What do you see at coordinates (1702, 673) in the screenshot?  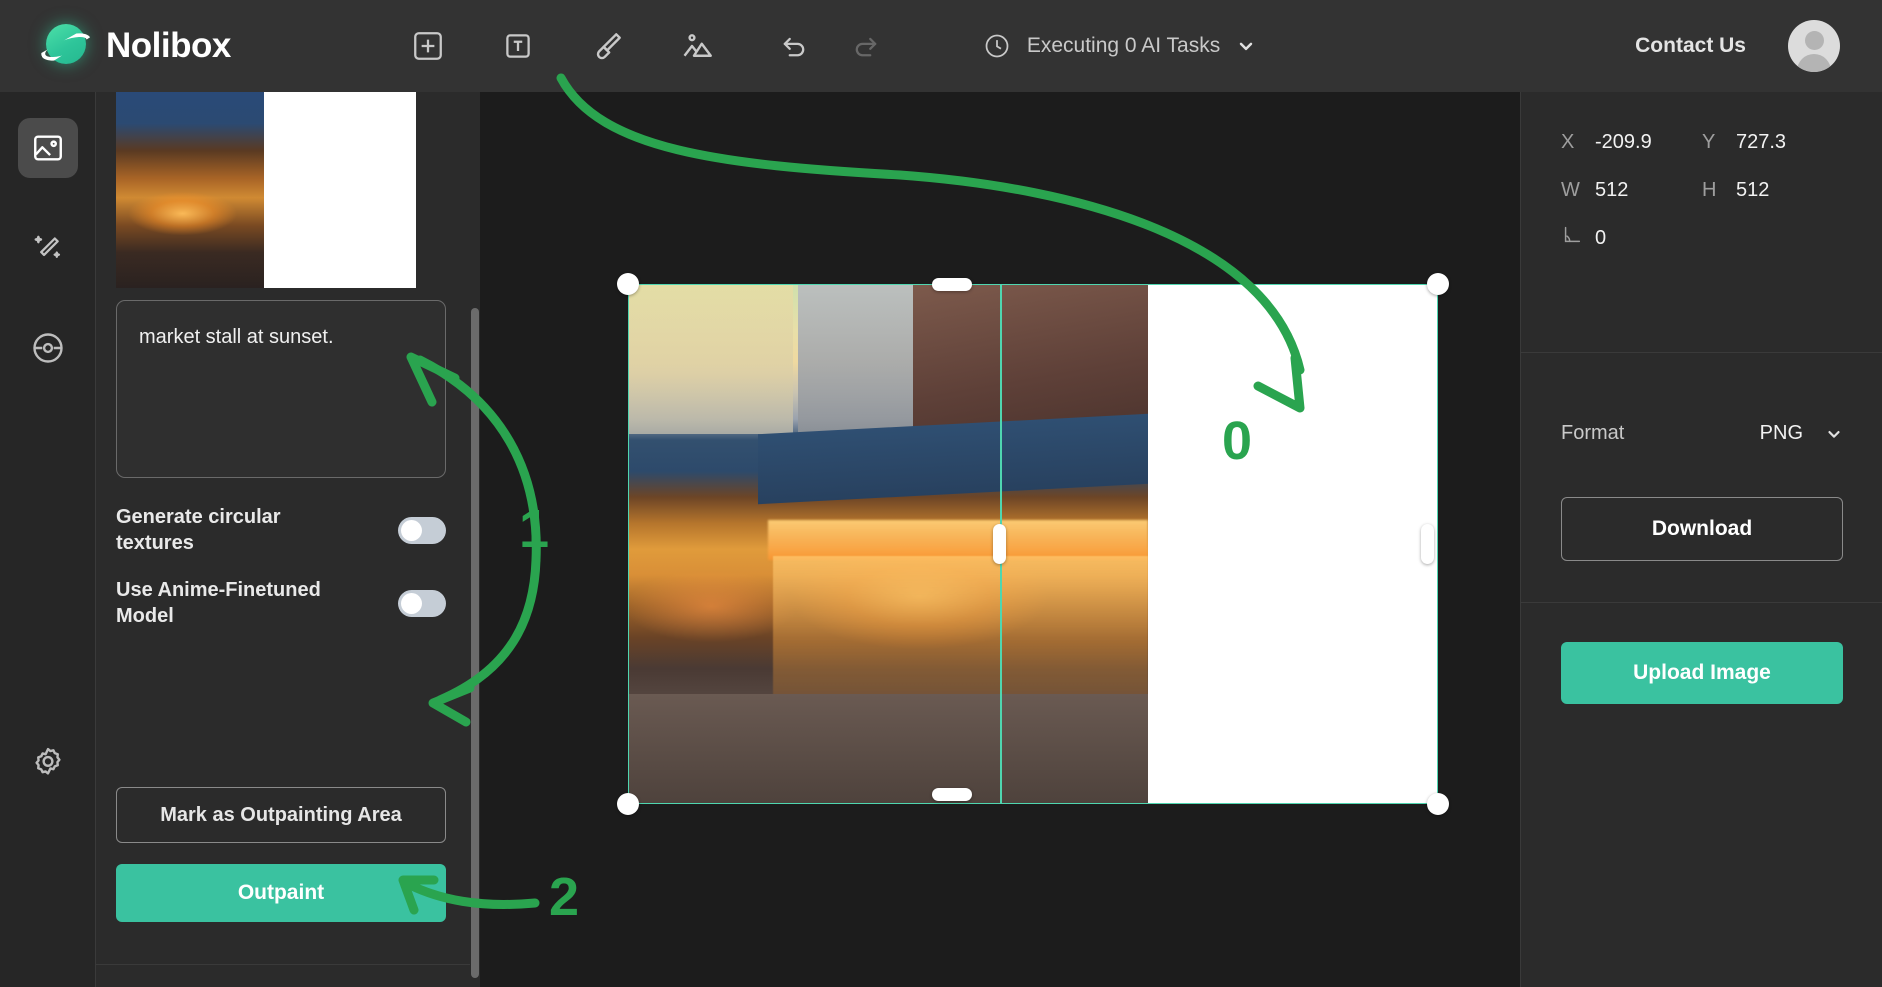 I see `upload-image-button: Upload Image` at bounding box center [1702, 673].